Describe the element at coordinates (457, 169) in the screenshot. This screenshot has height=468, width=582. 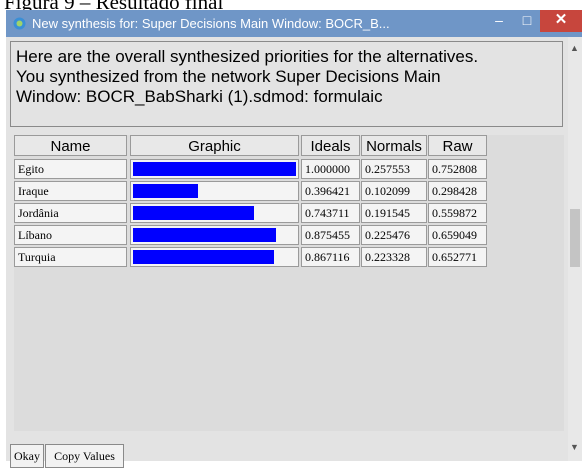
I see `row-raw: 0.752808` at that location.